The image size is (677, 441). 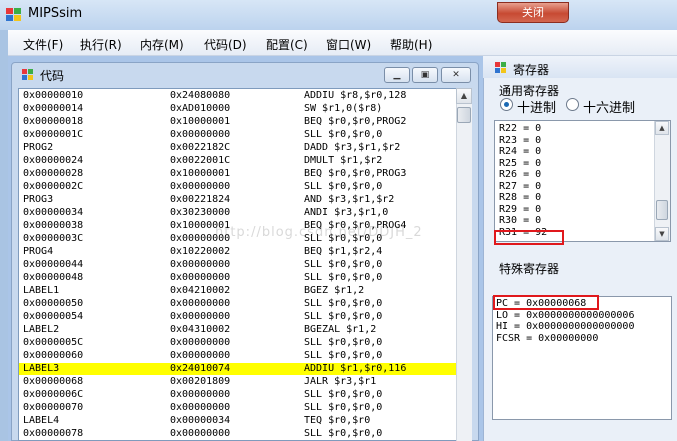 I want to click on code-row-label: PROG3, so click(x=38, y=199).